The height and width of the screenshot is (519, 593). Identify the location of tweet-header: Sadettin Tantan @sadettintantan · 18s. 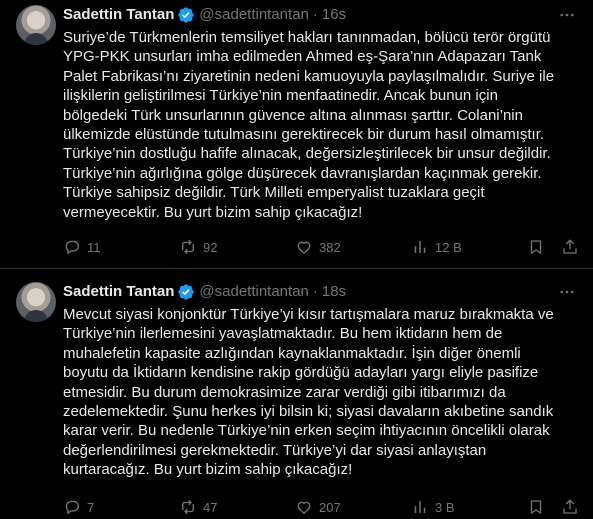
(204, 292).